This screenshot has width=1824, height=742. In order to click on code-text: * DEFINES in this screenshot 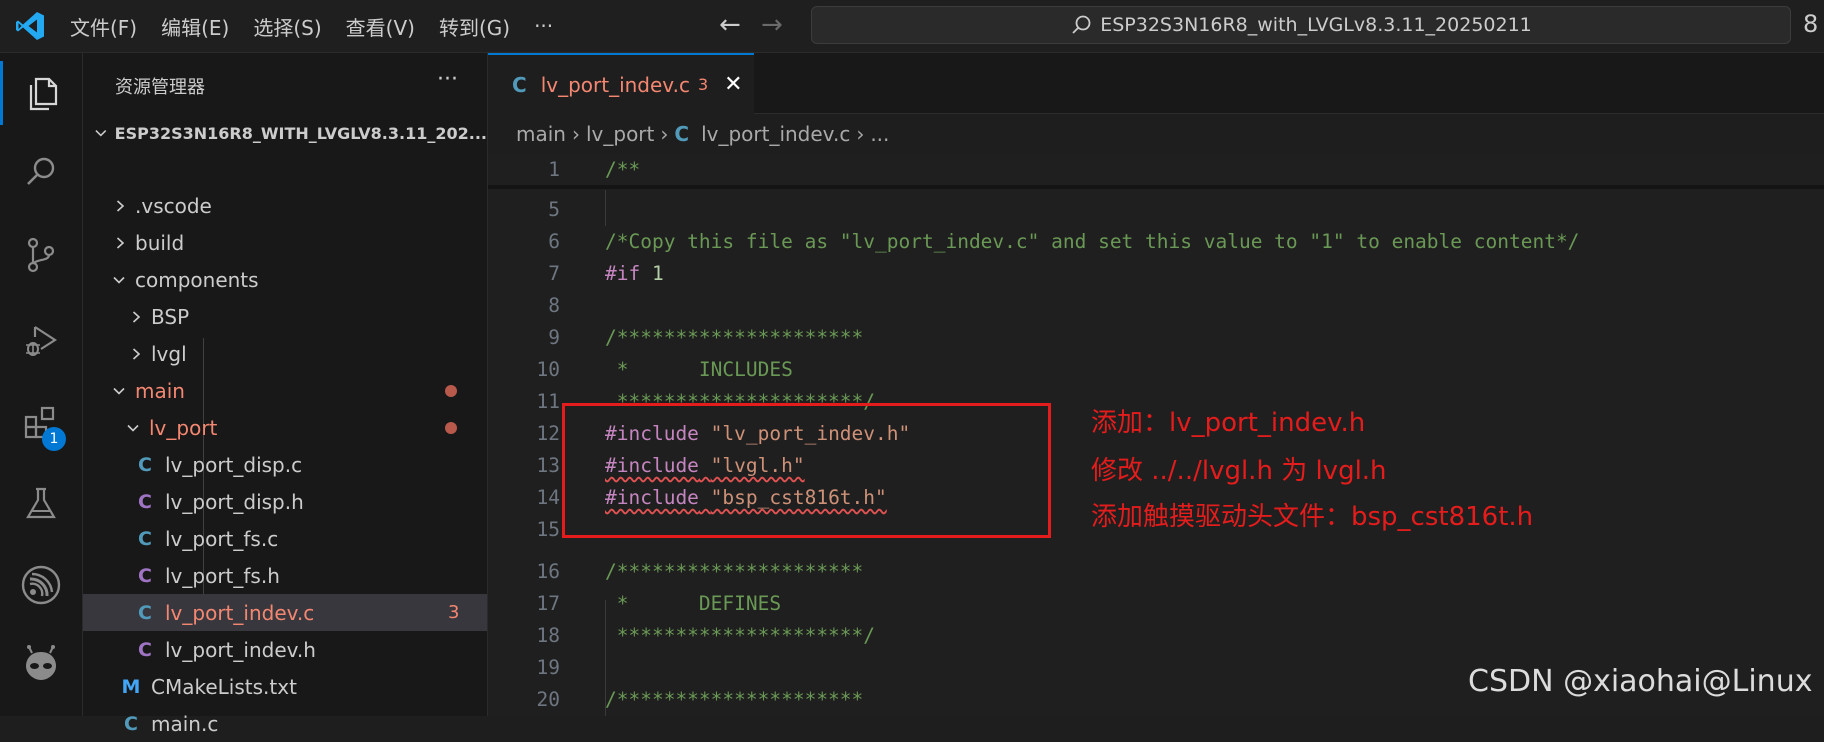, I will do `click(693, 604)`.